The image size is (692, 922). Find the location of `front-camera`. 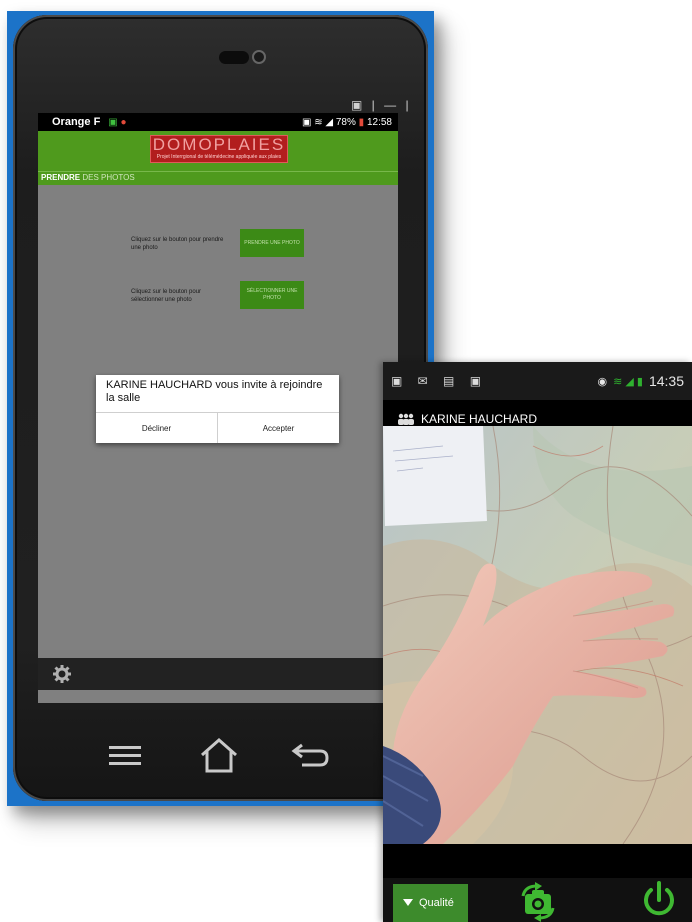

front-camera is located at coordinates (259, 57).